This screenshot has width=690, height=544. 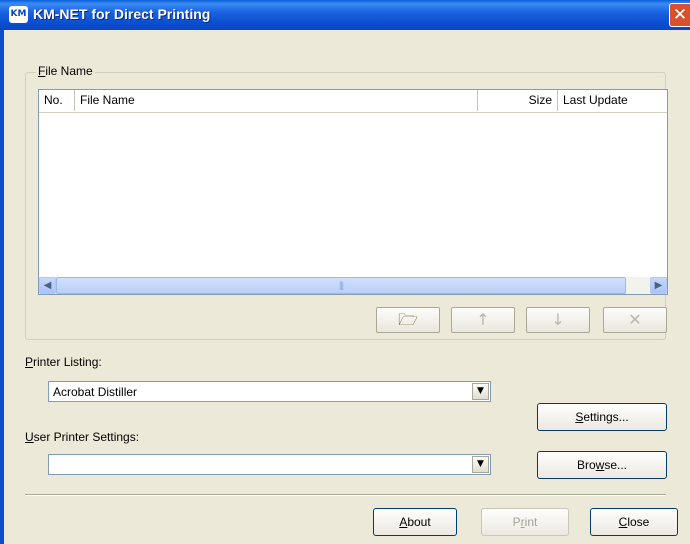 I want to click on arrow-down-icon: ↓, so click(x=558, y=319).